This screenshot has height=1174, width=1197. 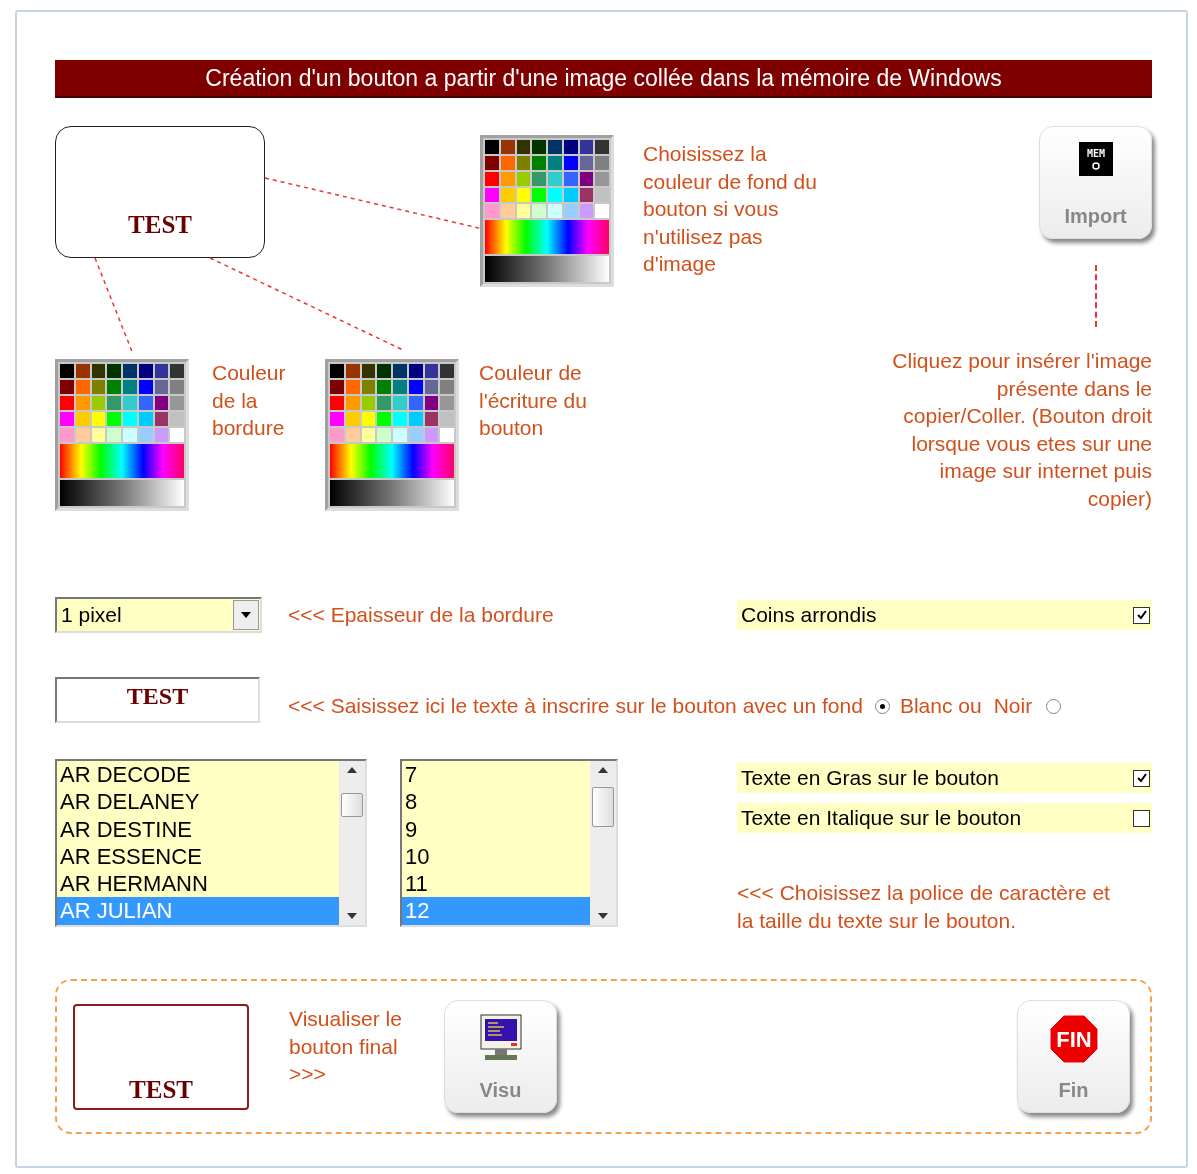 I want to click on list-item: 9, so click(x=496, y=829).